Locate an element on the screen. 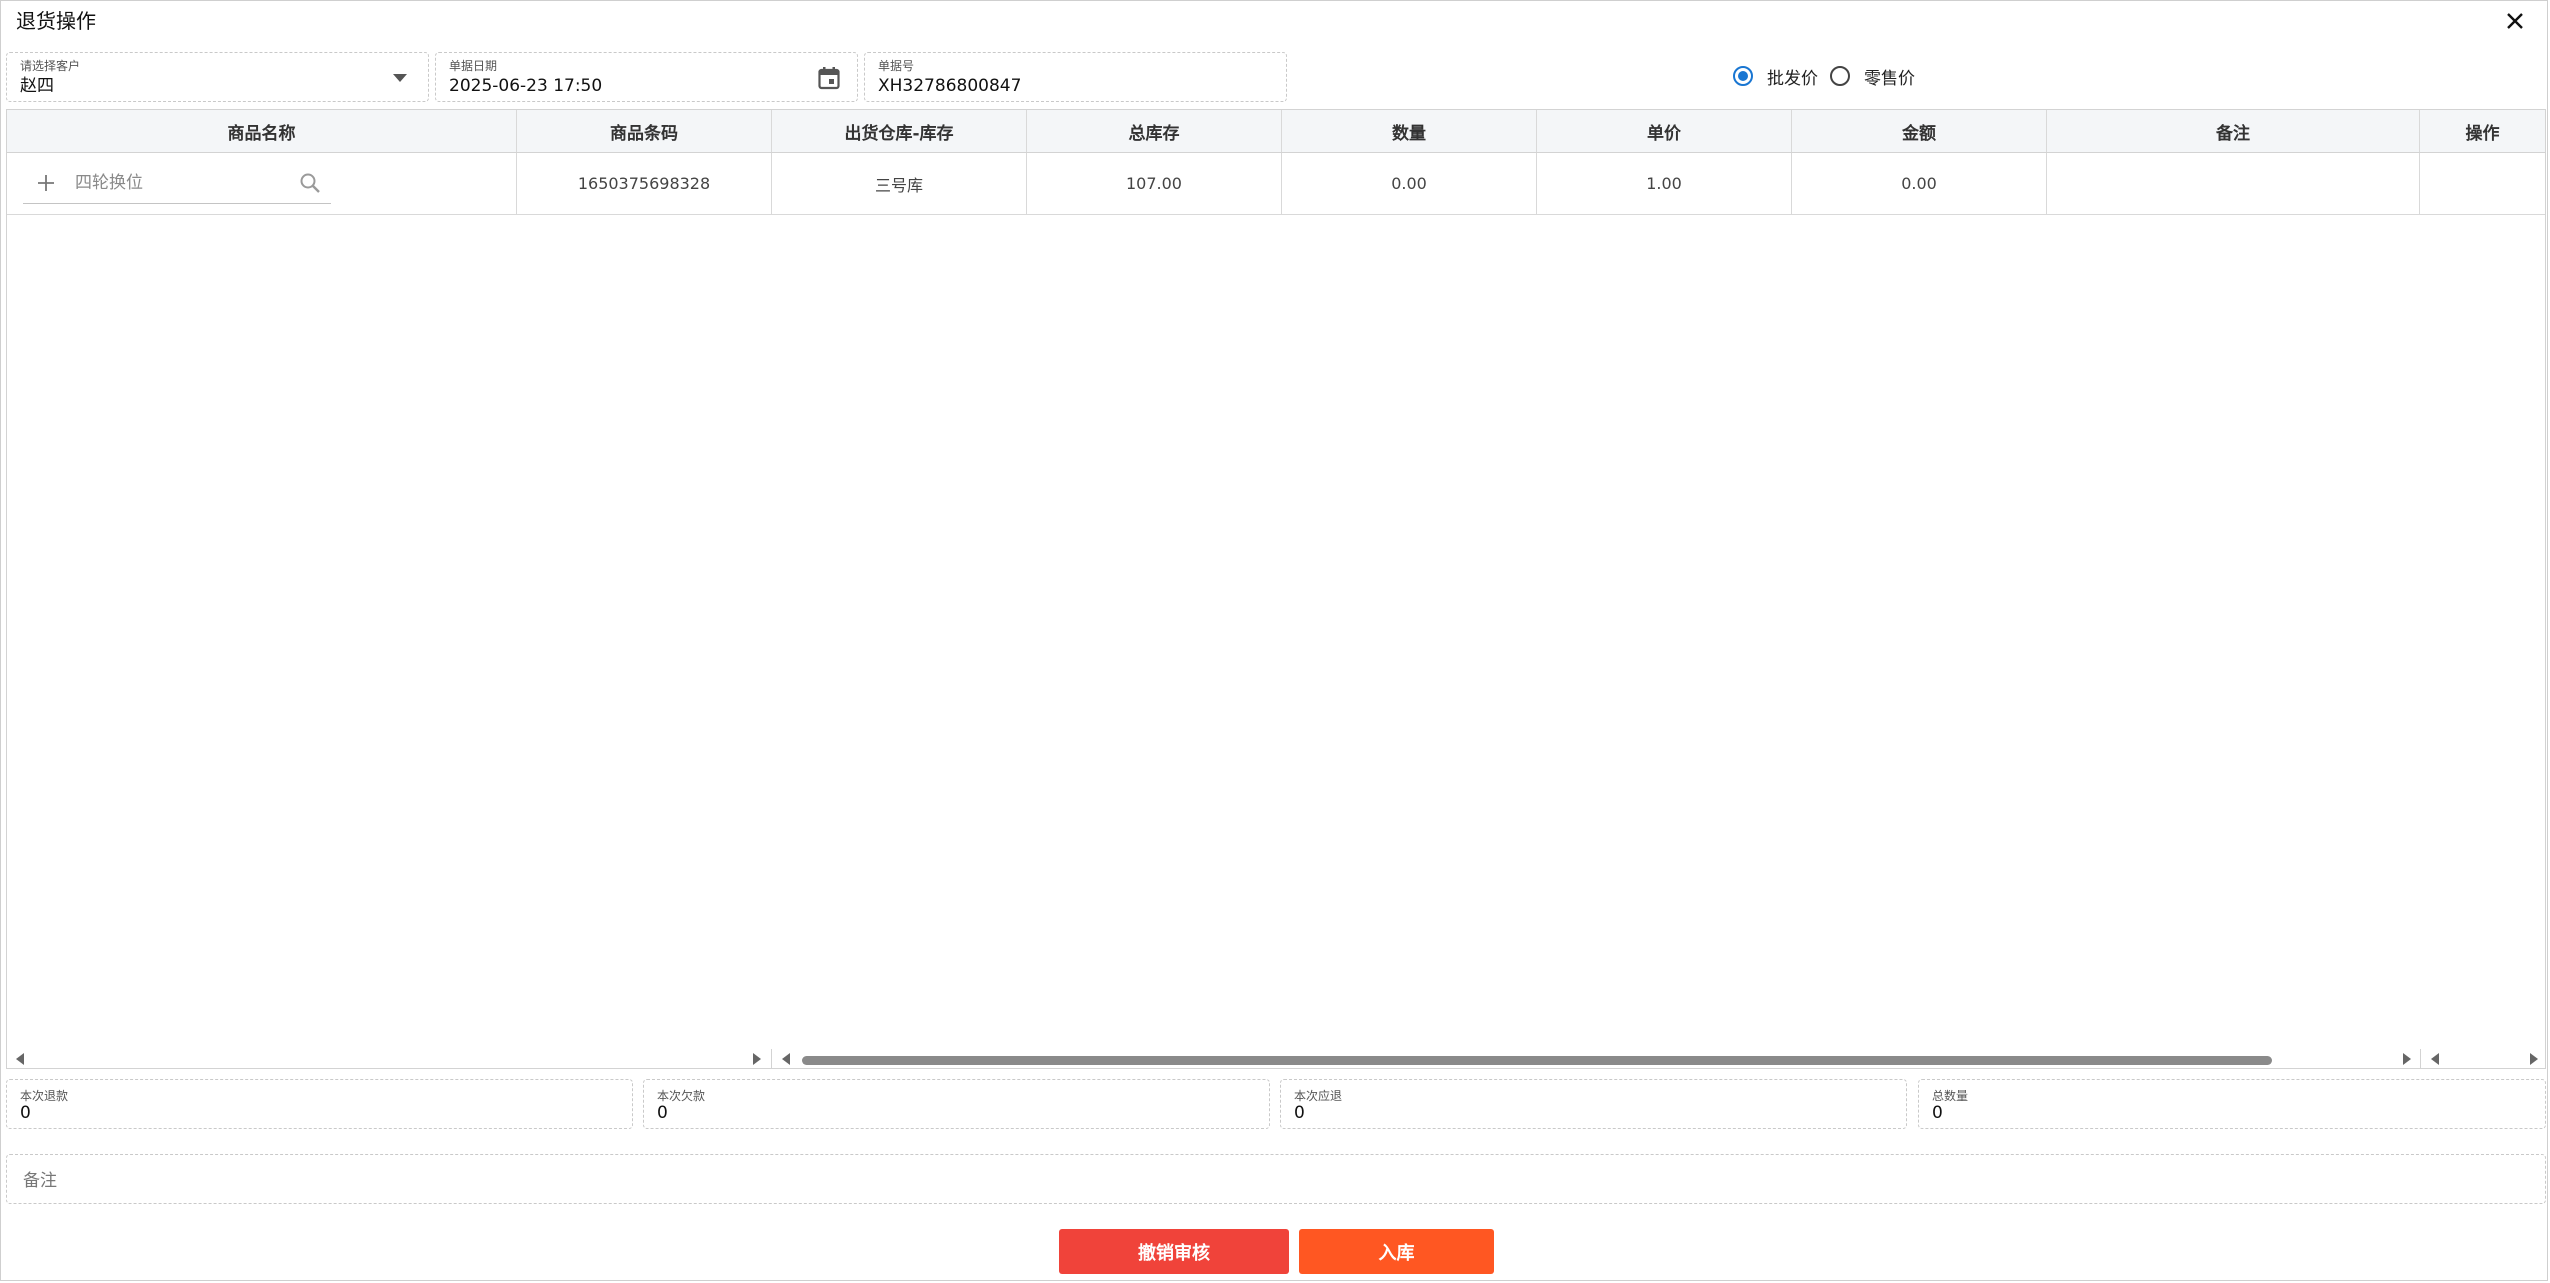 This screenshot has height=1283, width=2550. search-icon is located at coordinates (310, 183).